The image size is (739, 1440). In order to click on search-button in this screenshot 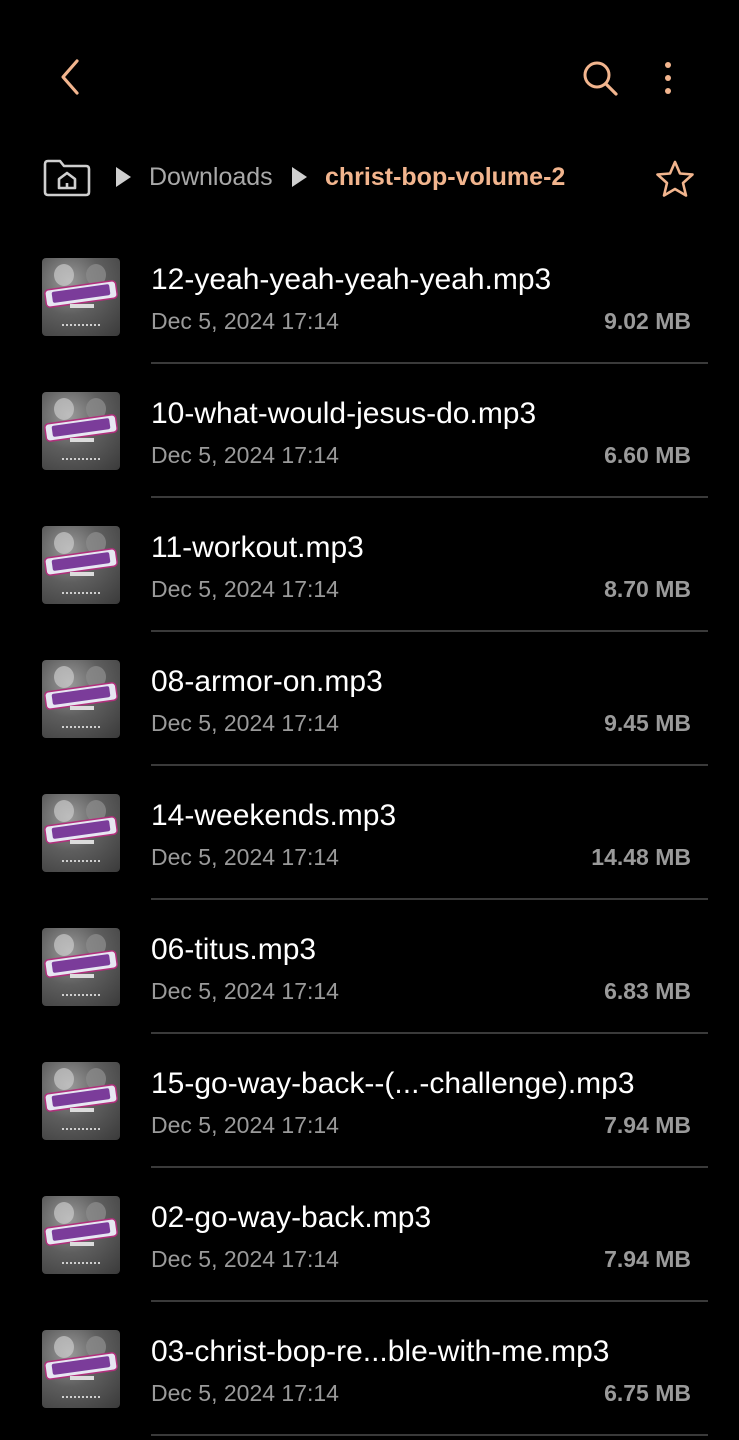, I will do `click(600, 78)`.